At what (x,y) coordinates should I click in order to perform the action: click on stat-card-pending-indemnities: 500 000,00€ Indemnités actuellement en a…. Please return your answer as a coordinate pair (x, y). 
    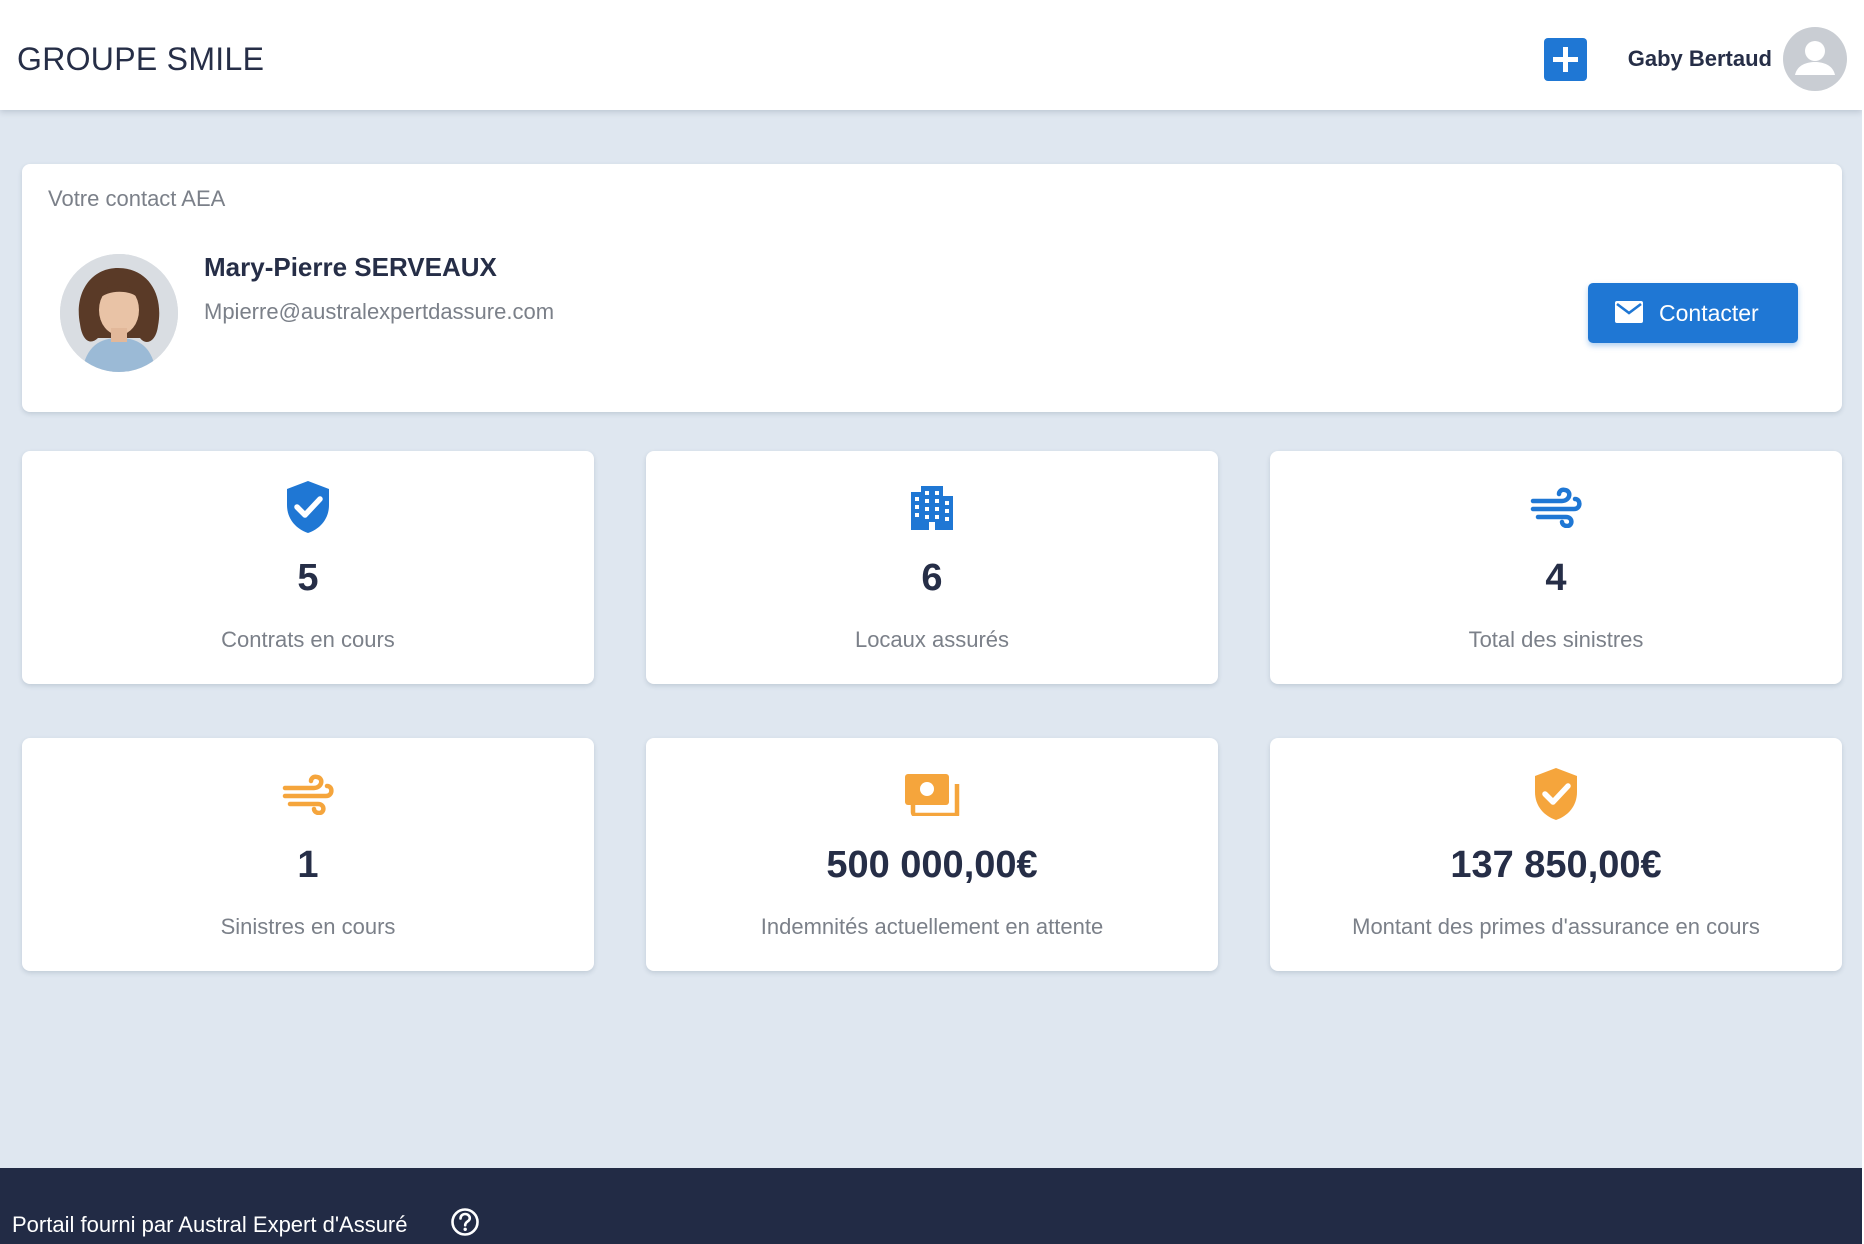
    Looking at the image, I should click on (932, 854).